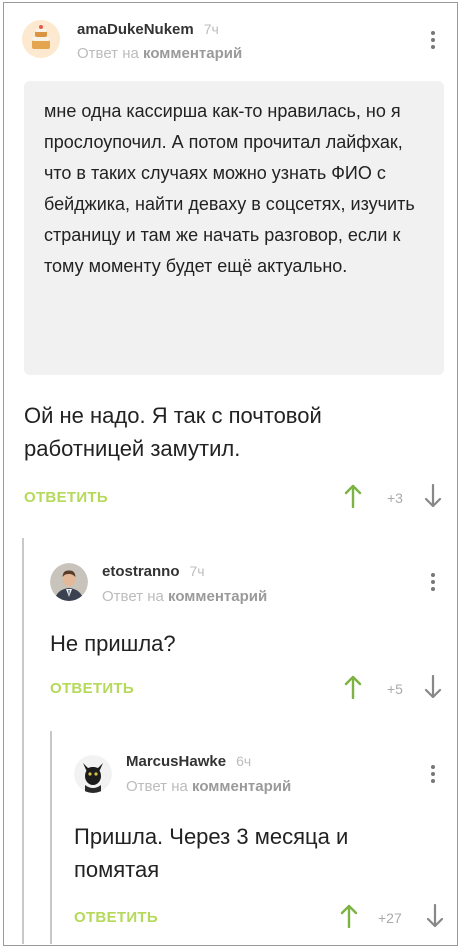 Image resolution: width=463 pixels, height=950 pixels. Describe the element at coordinates (244, 761) in the screenshot. I see `timestamp: 6ч` at that location.